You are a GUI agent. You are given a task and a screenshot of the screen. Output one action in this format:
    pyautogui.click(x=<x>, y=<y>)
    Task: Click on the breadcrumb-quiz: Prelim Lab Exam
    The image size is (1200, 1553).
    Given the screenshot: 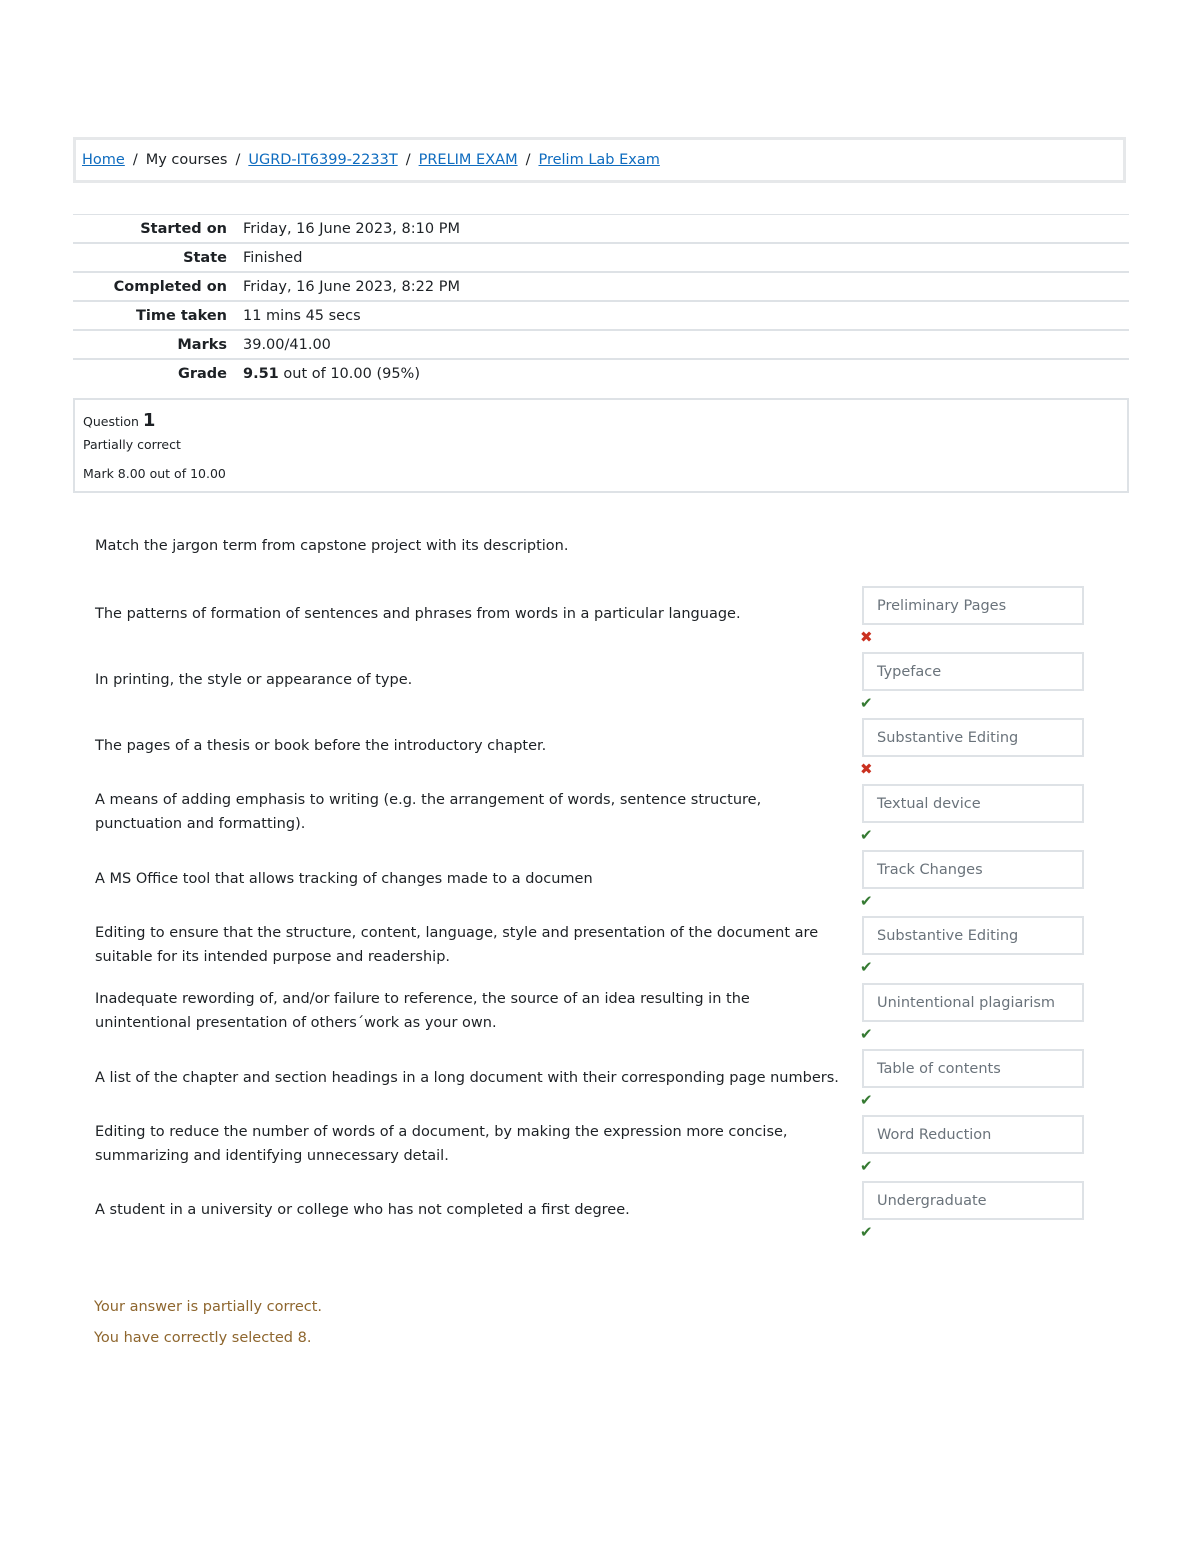 What is the action you would take?
    pyautogui.click(x=598, y=160)
    